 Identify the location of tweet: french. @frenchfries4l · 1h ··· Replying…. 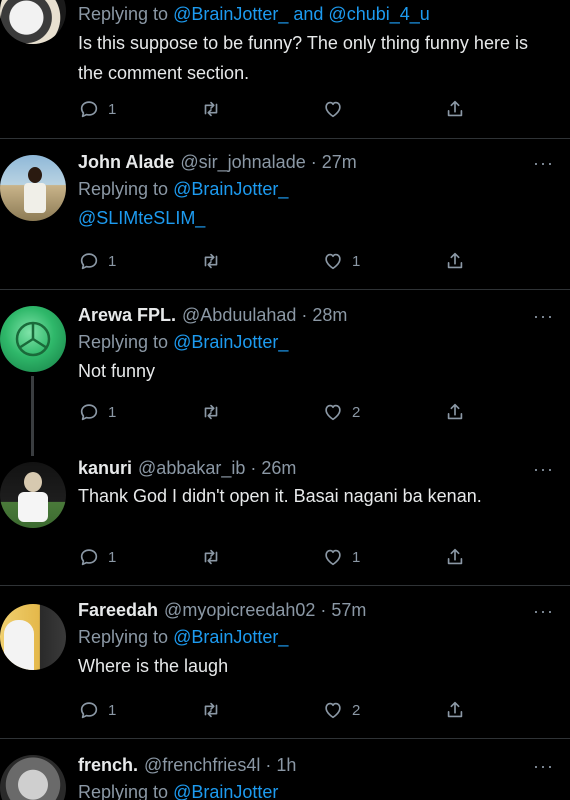
(285, 769).